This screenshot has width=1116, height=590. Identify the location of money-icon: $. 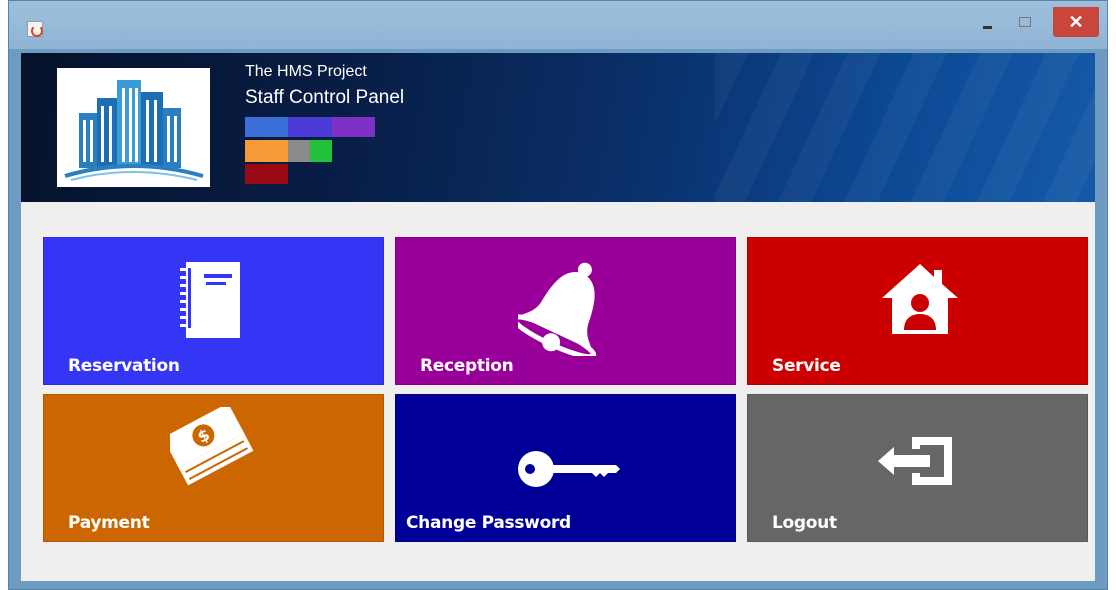
(212, 457).